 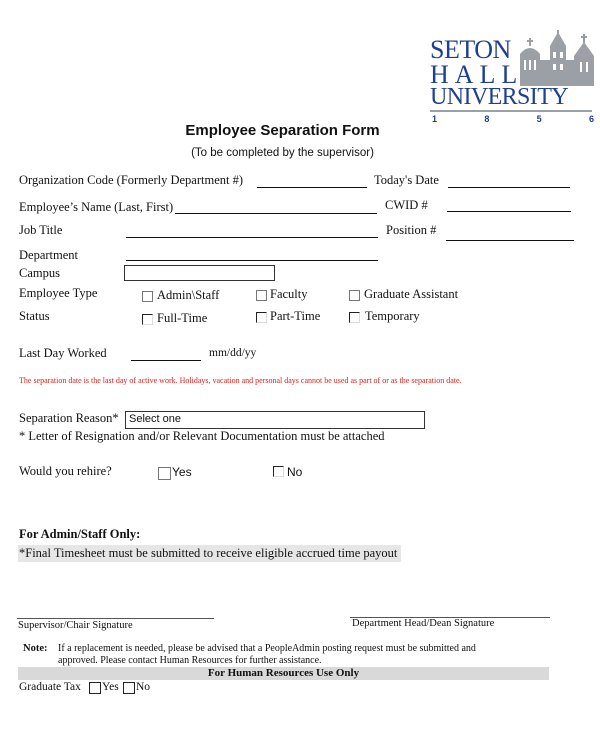 What do you see at coordinates (50, 687) in the screenshot?
I see `graduate-tax-label: Graduate Tax` at bounding box center [50, 687].